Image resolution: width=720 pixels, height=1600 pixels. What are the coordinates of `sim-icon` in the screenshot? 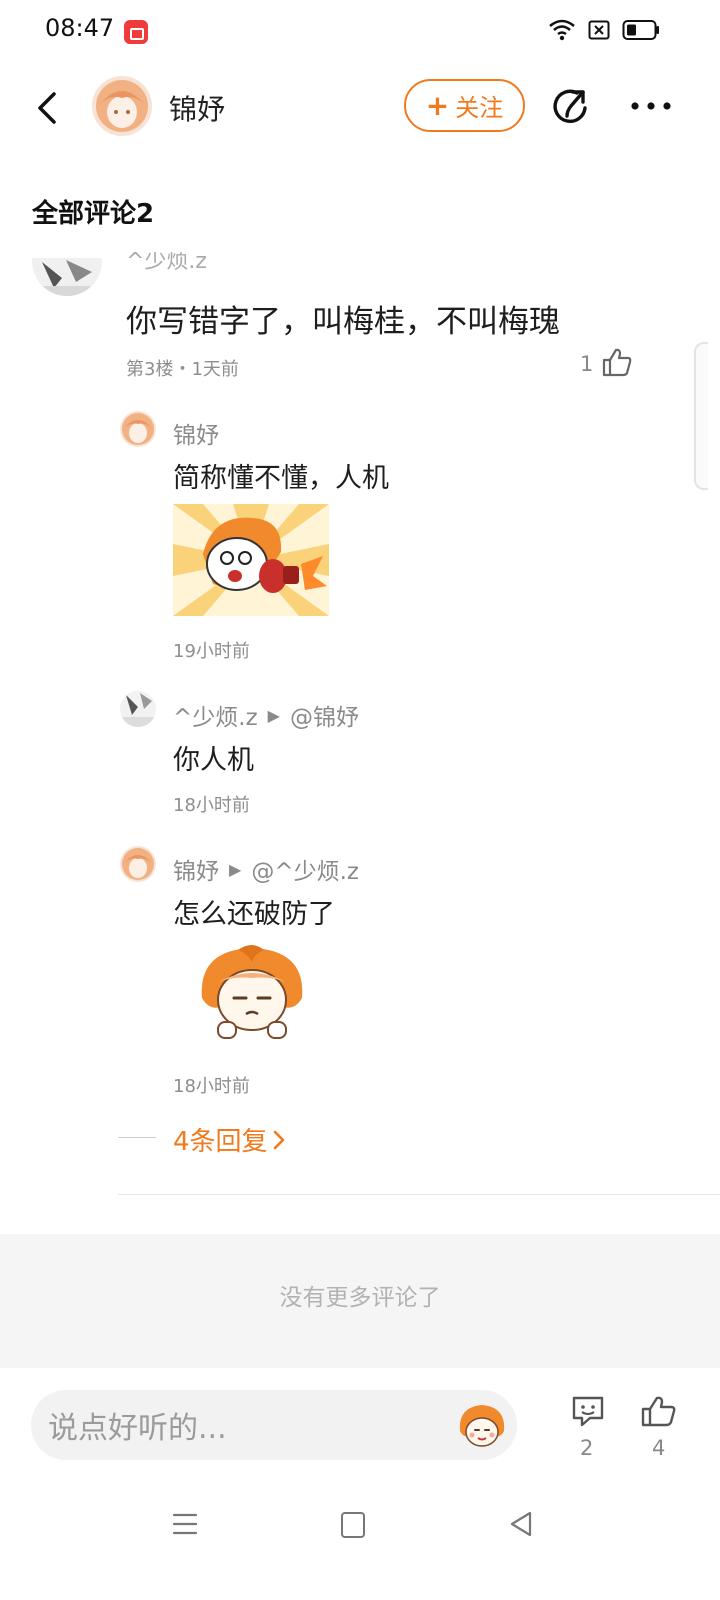 It's located at (599, 30).